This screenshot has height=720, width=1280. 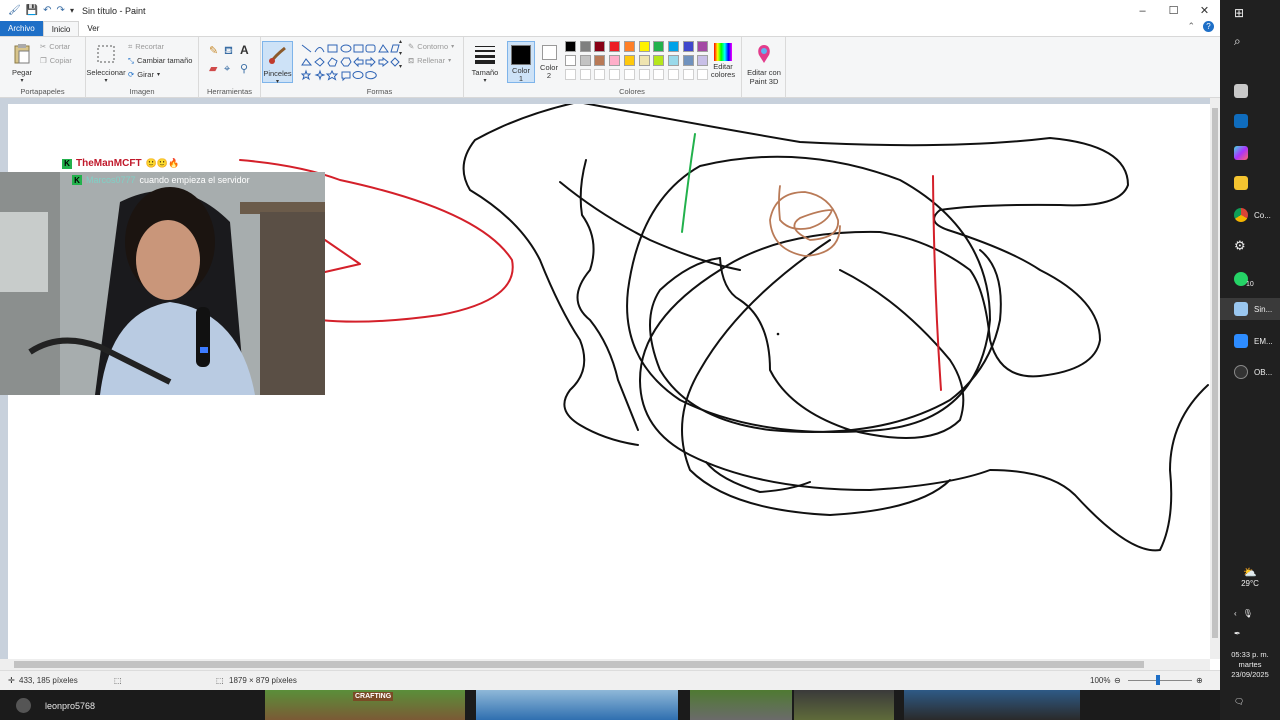 I want to click on taskbar-whatsapp: 10, so click(x=1250, y=279).